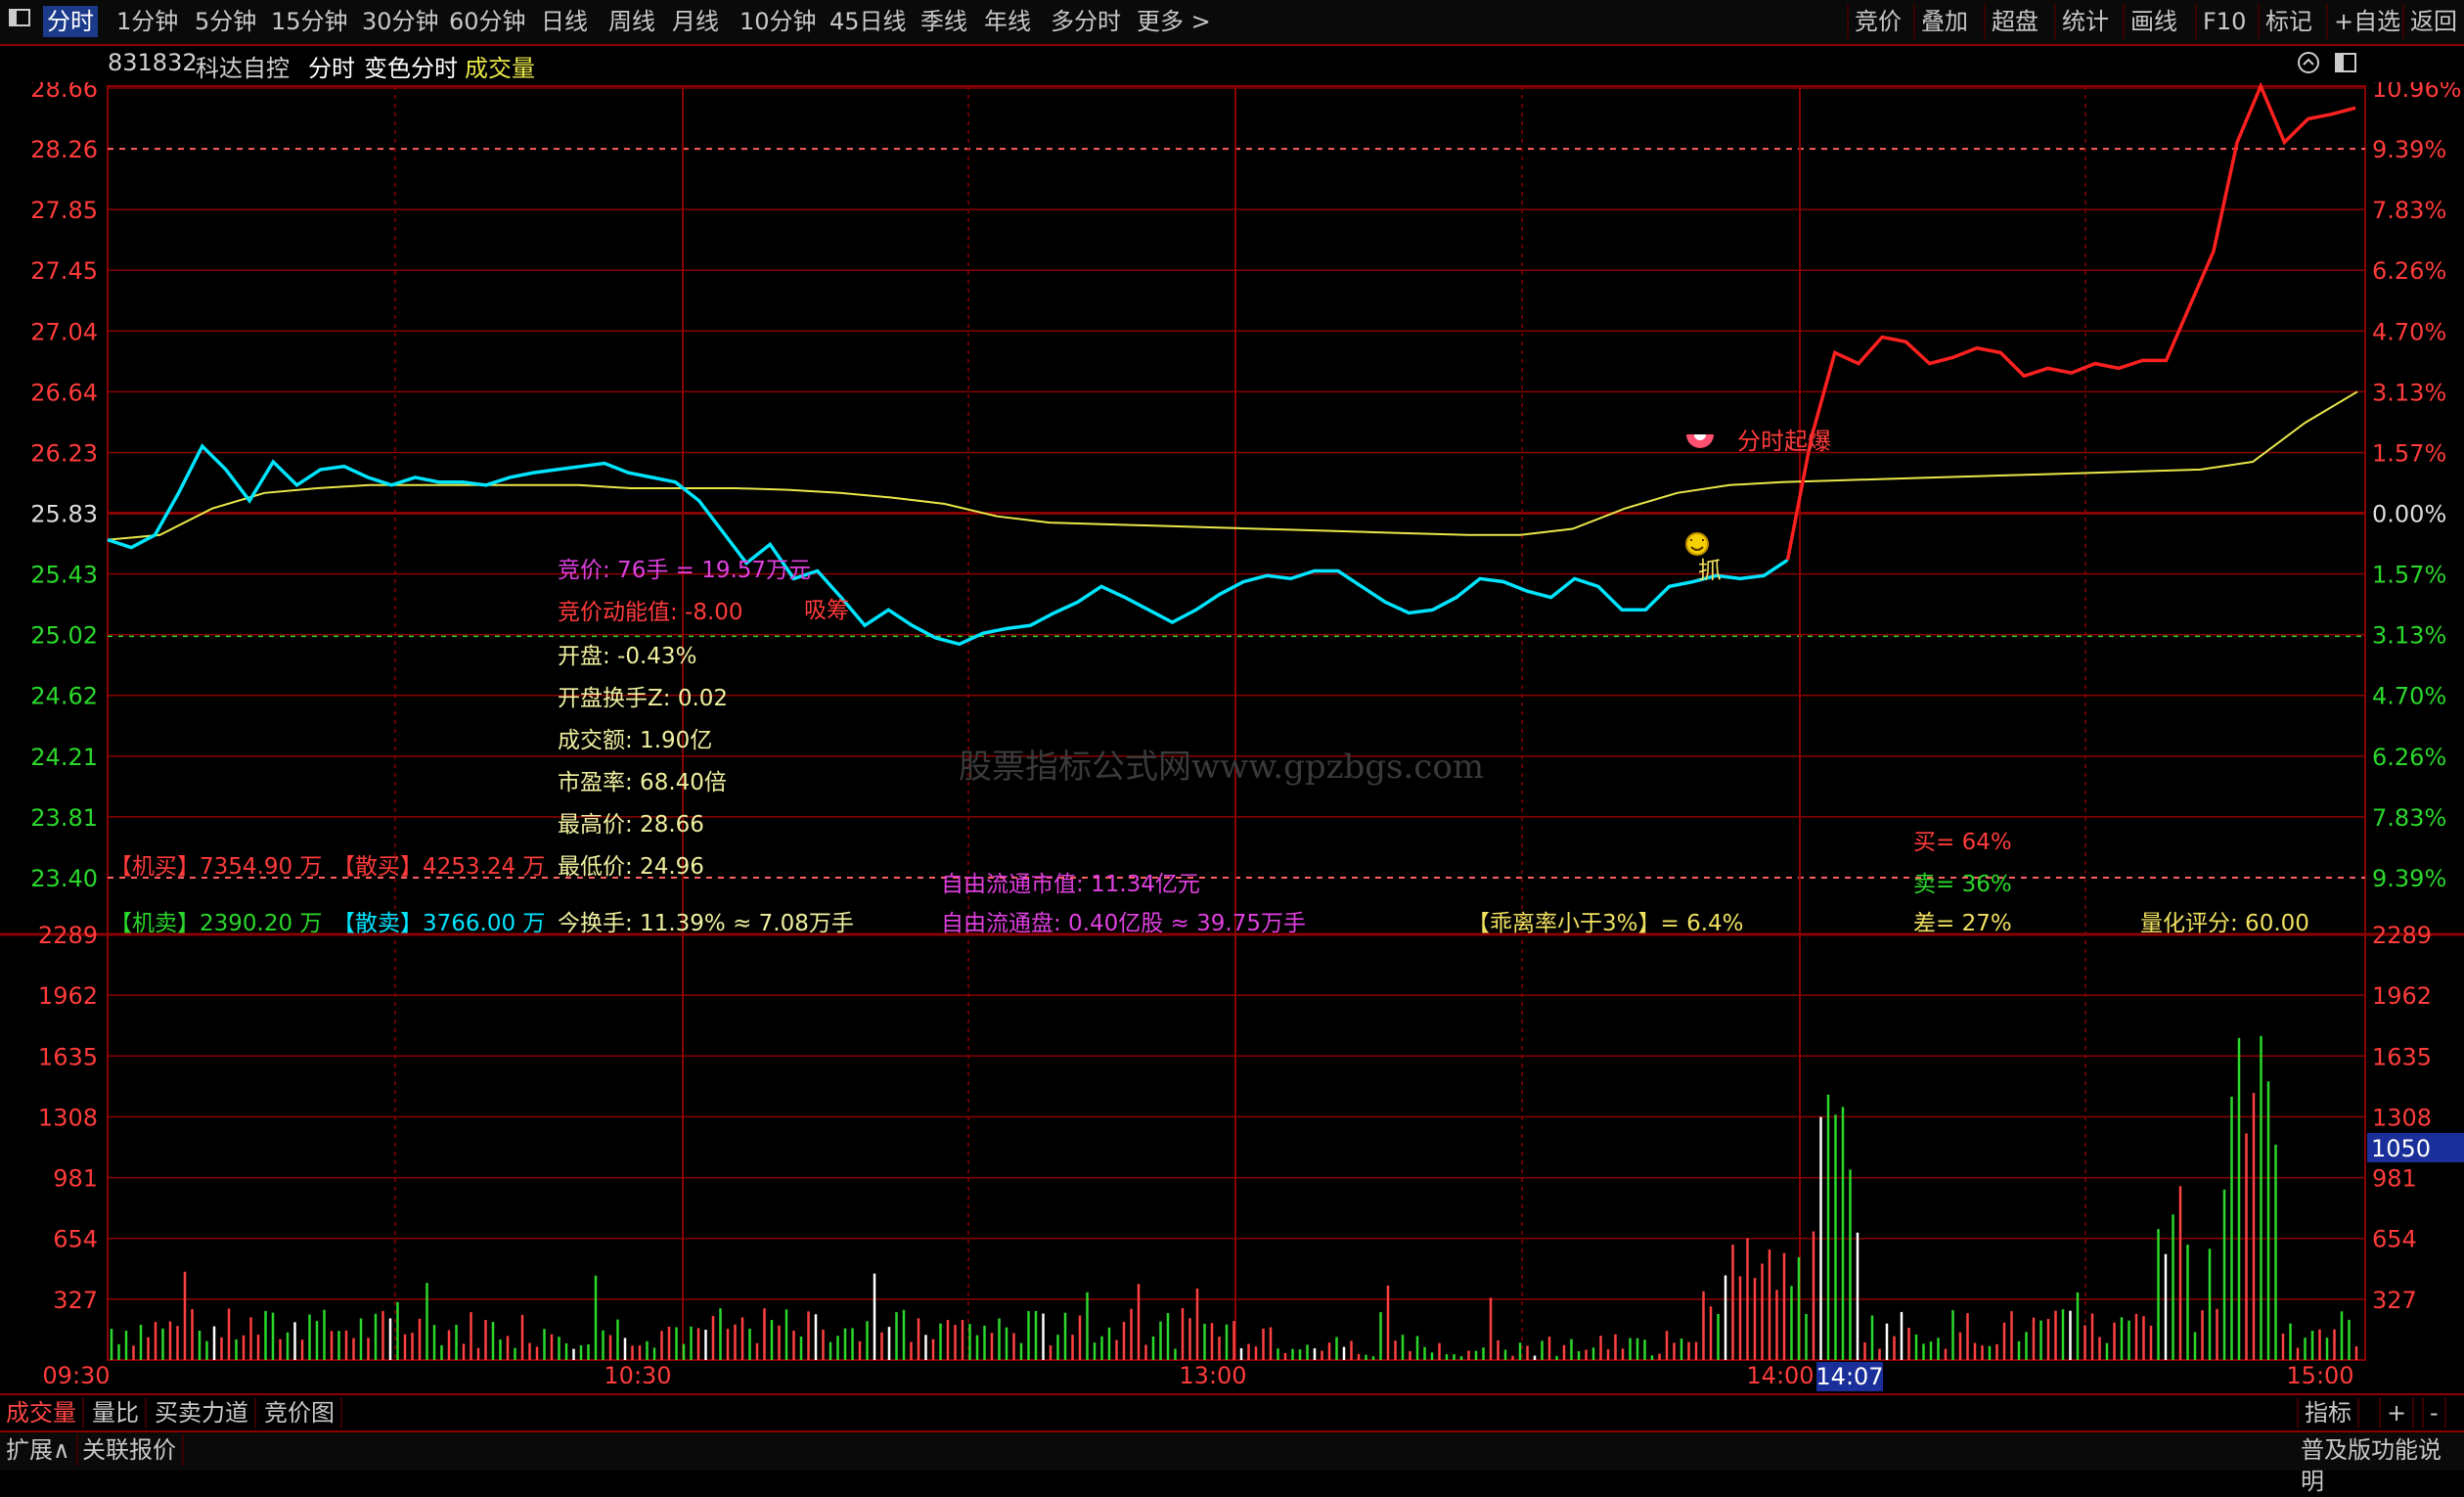 The width and height of the screenshot is (2464, 1497). I want to click on period-tab: 15分钟, so click(309, 21).